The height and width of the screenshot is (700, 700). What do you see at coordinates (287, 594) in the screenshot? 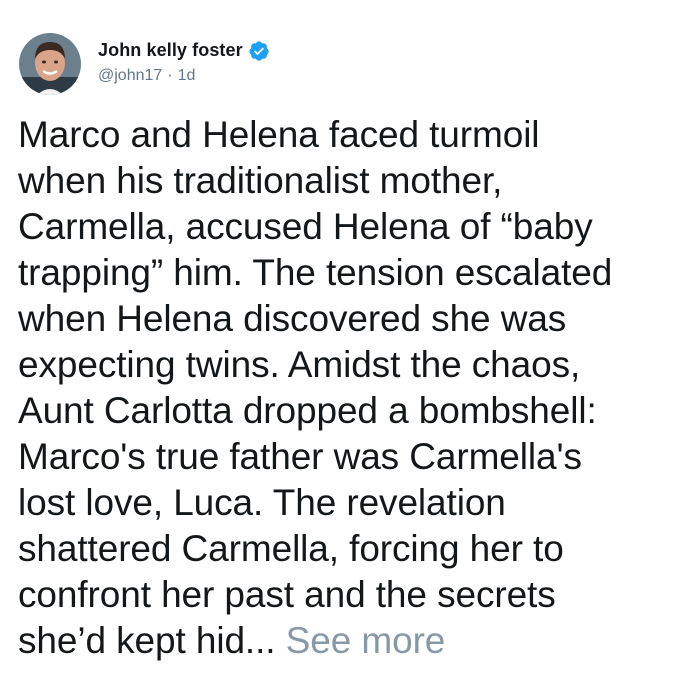
I see `tweet-line: confront her past and the secrets` at bounding box center [287, 594].